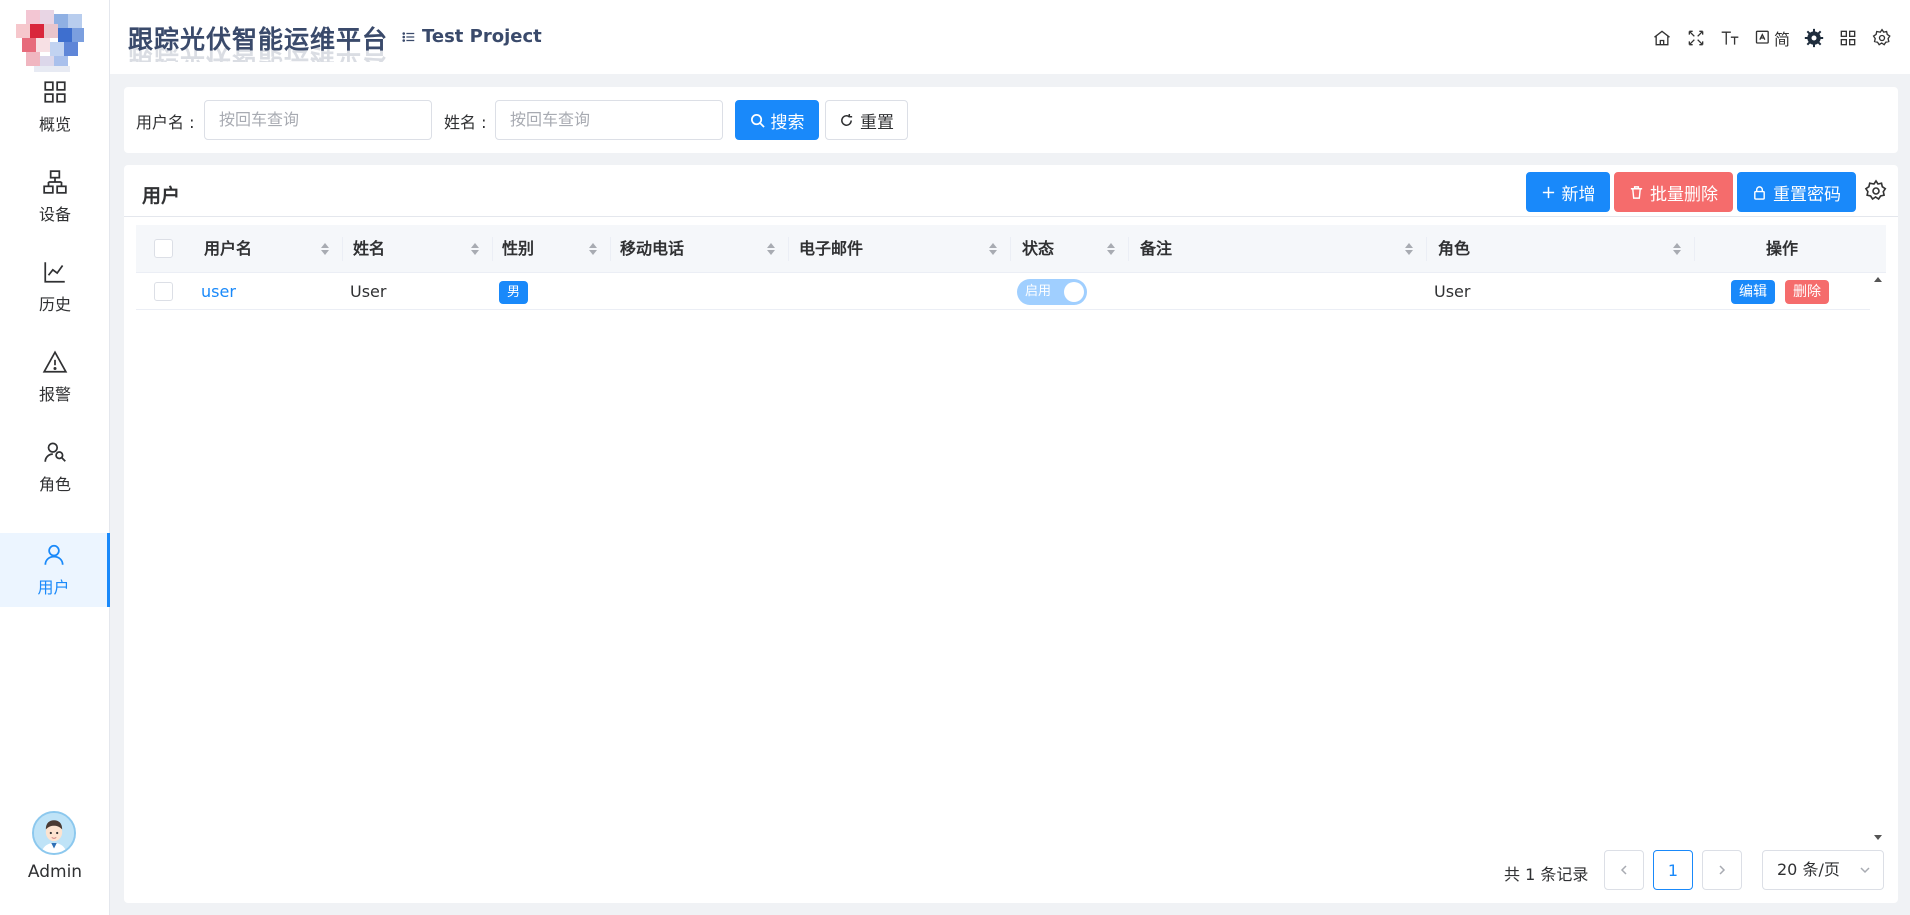  Describe the element at coordinates (1673, 870) in the screenshot. I see `page-number-current: 1` at that location.